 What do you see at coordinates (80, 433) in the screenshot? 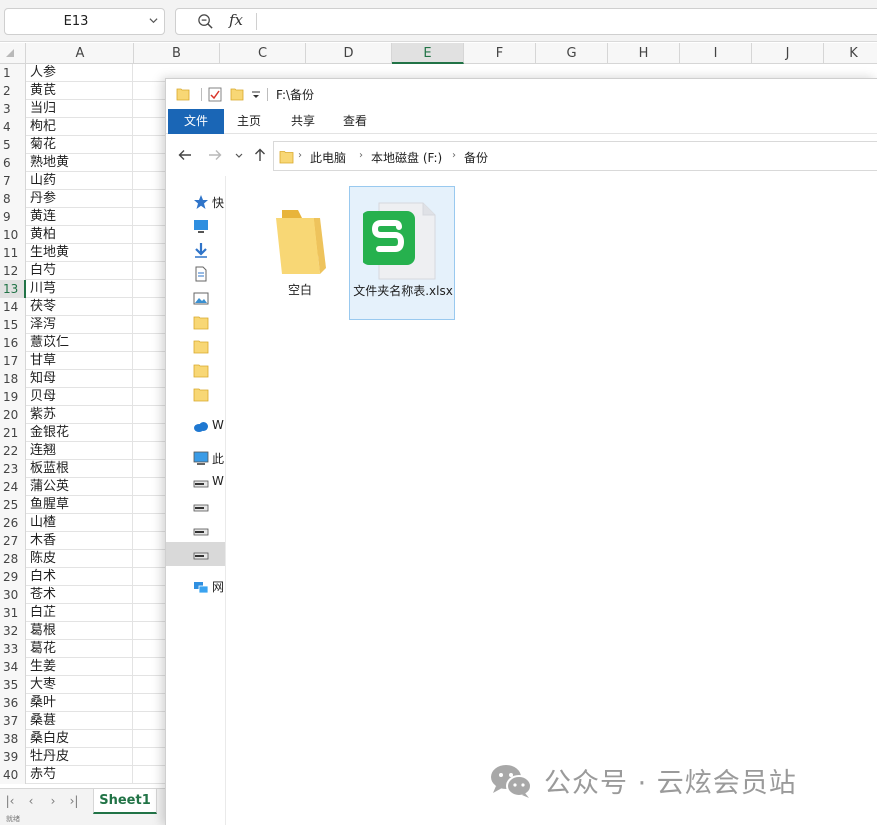
I see `cell: 金银花` at bounding box center [80, 433].